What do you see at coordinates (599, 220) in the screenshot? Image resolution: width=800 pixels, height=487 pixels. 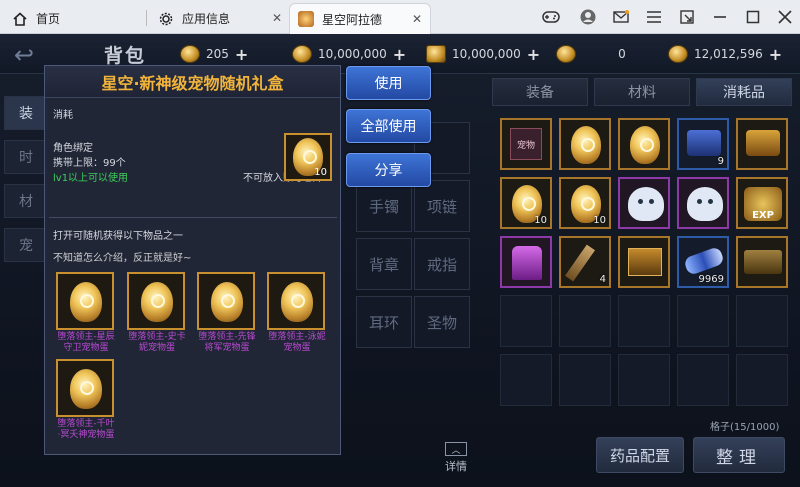 I see `item-count: 10` at bounding box center [599, 220].